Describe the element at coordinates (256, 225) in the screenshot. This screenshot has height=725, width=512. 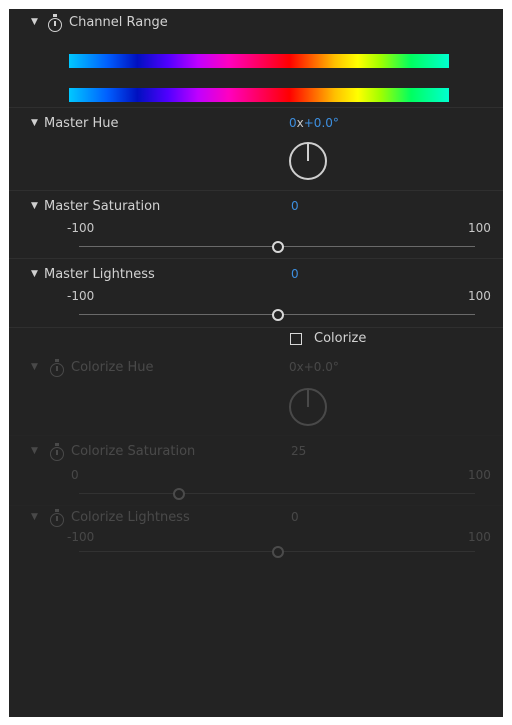
I see `master-saturation-section: ▼ Master Saturation 0 -100 100` at that location.